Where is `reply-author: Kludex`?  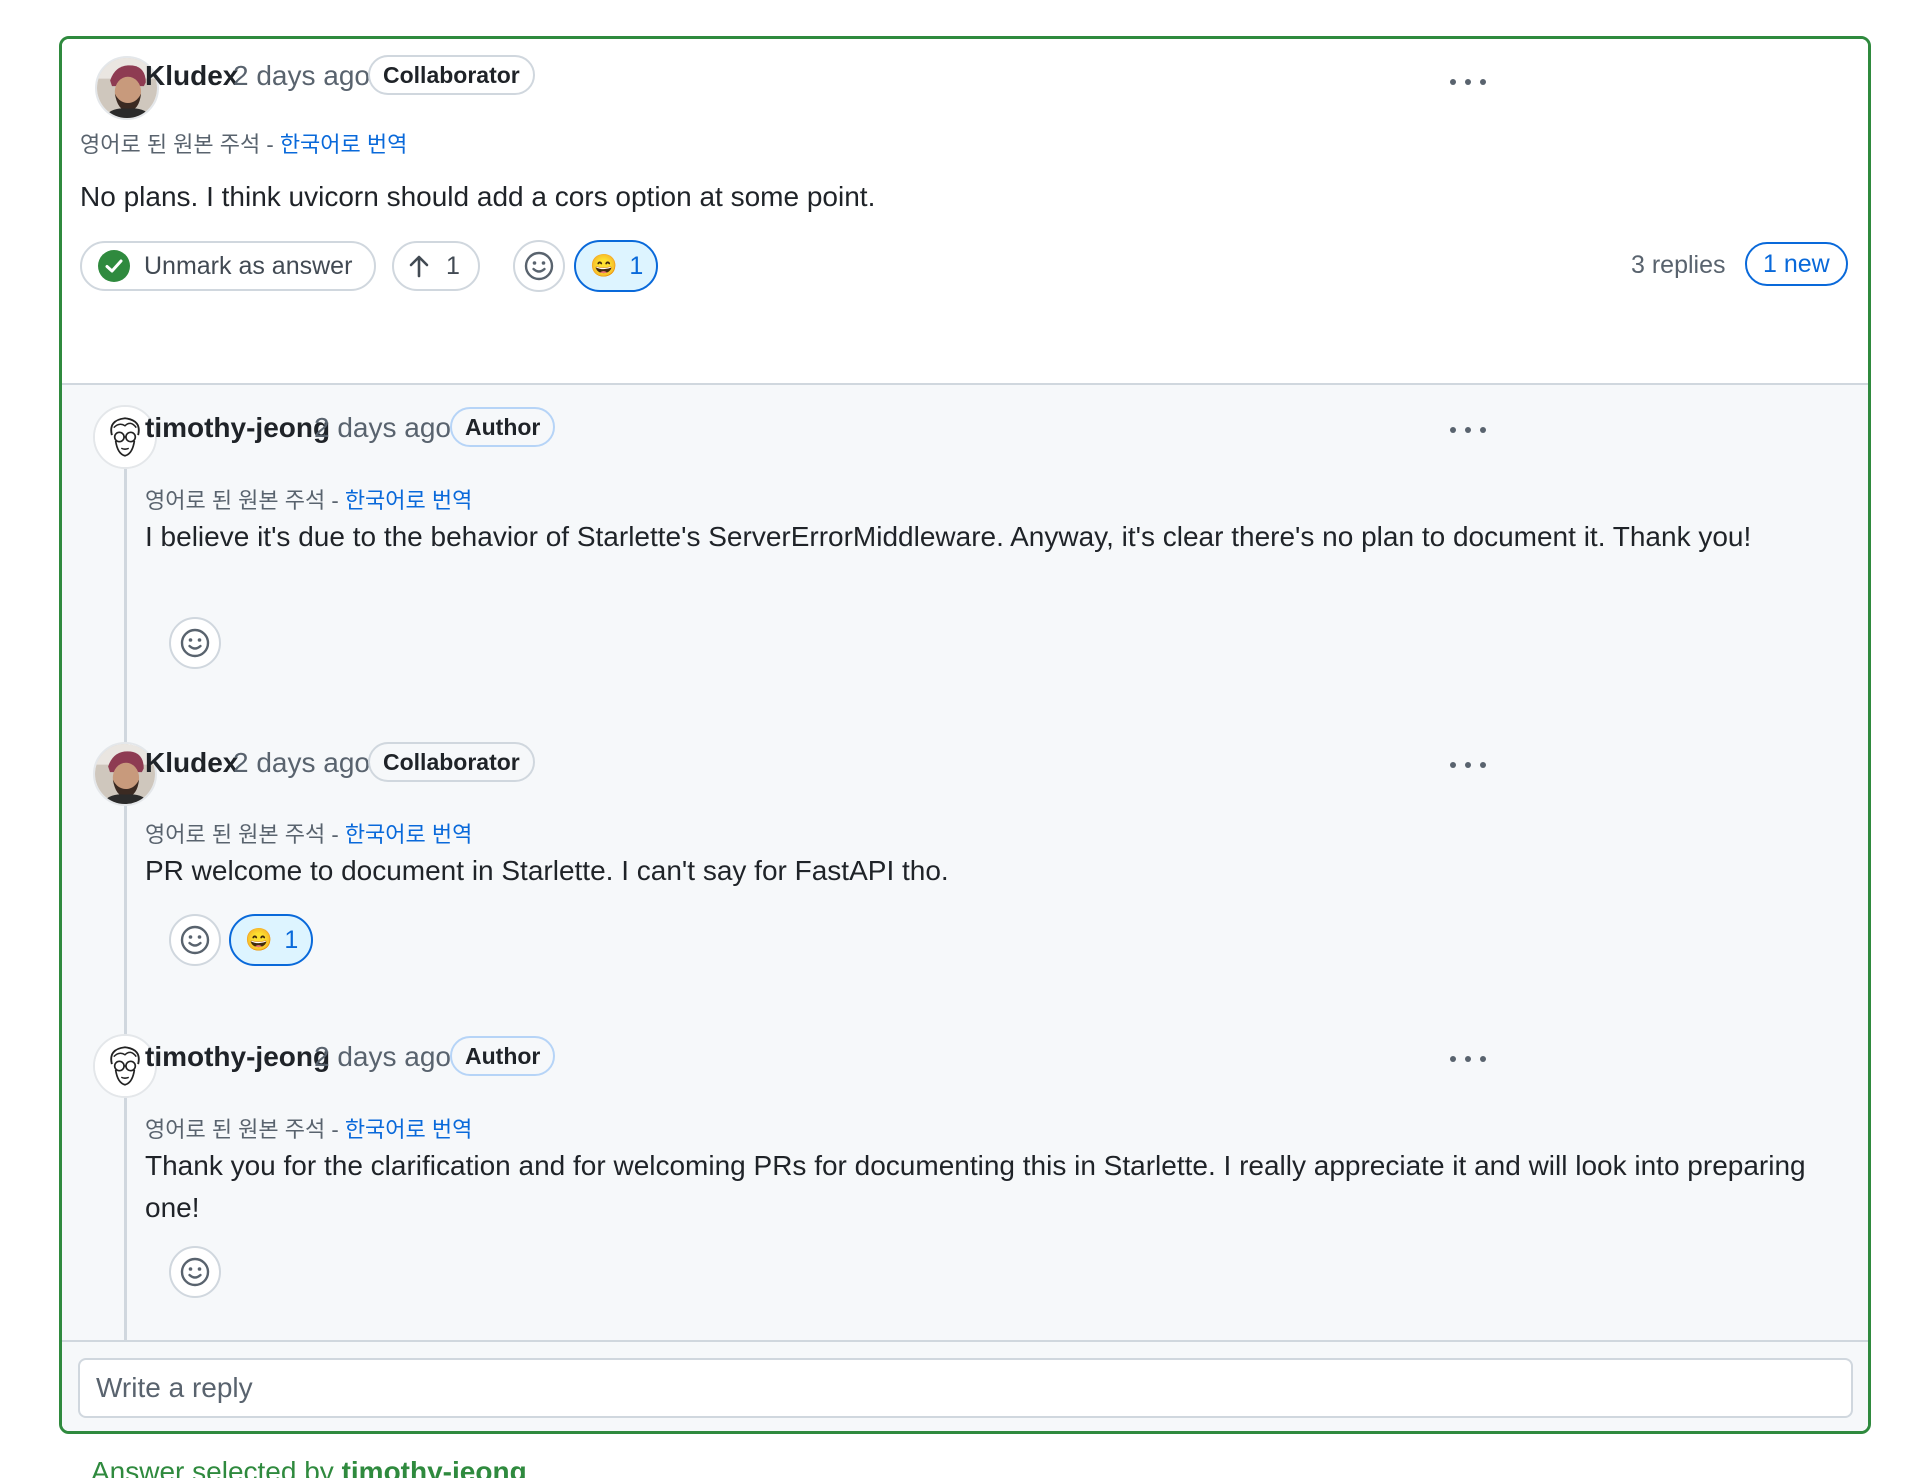 reply-author: Kludex is located at coordinates (191, 763).